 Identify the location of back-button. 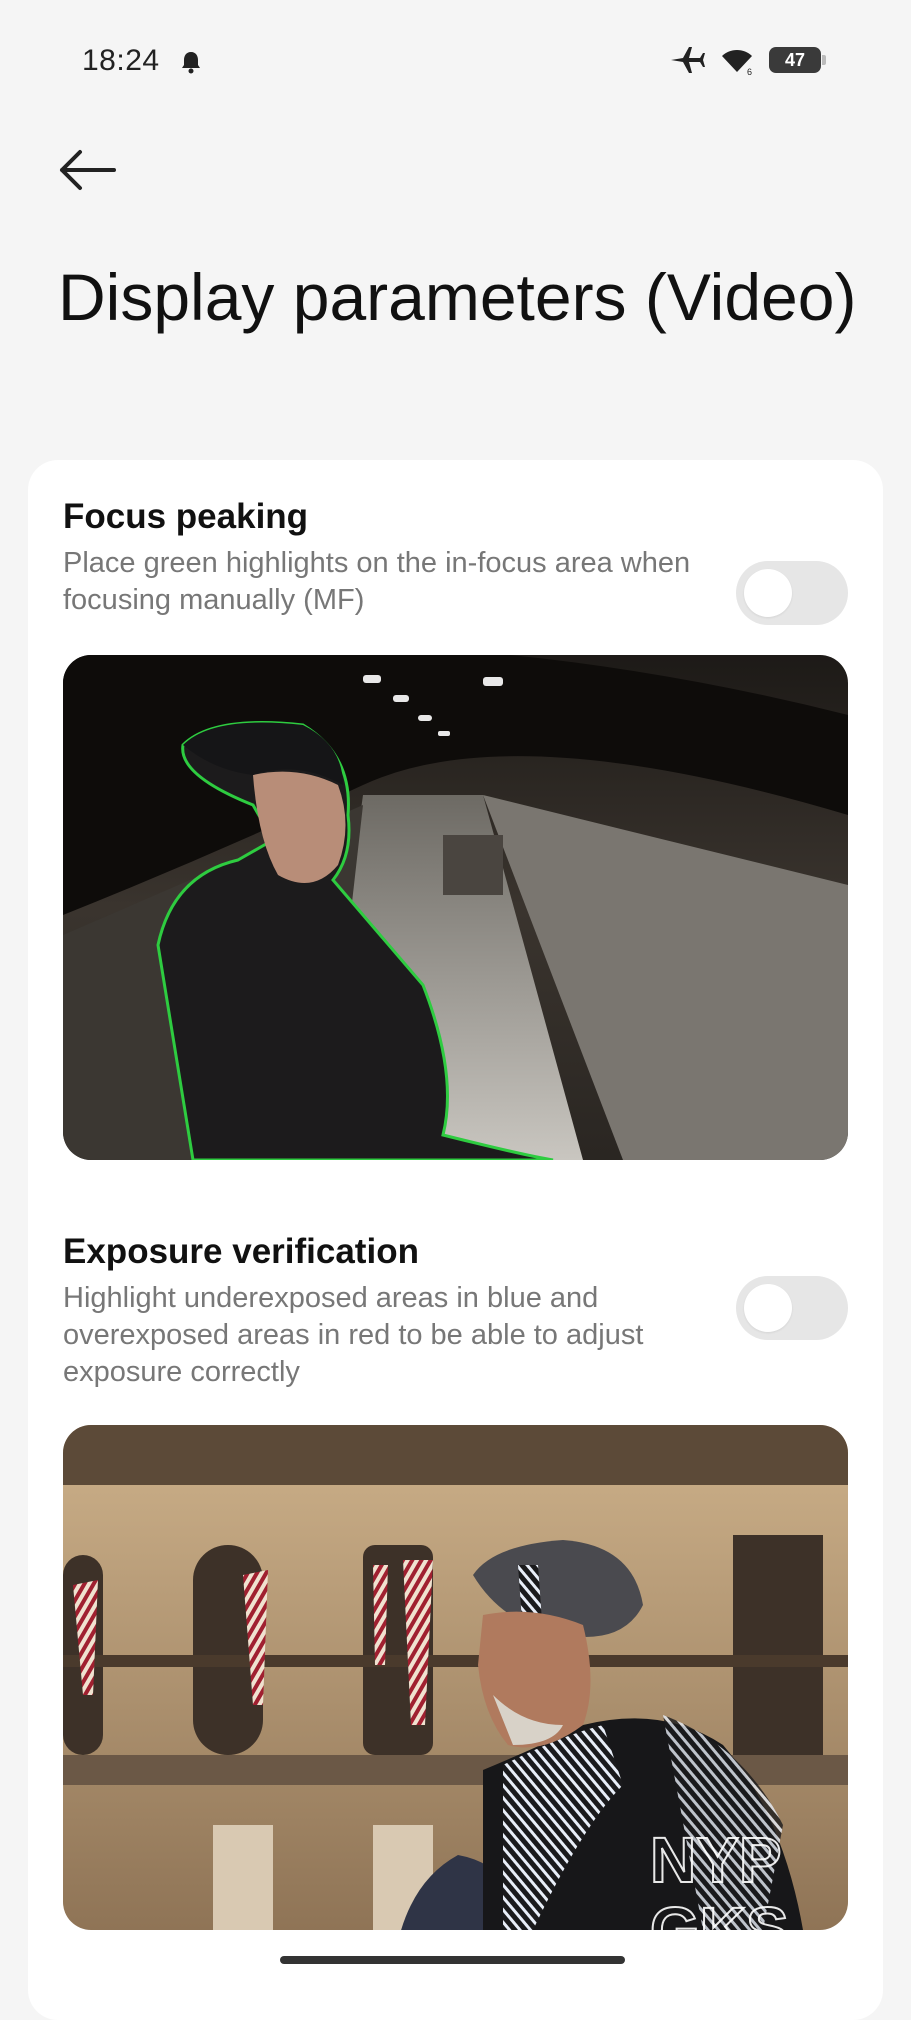
(93, 170).